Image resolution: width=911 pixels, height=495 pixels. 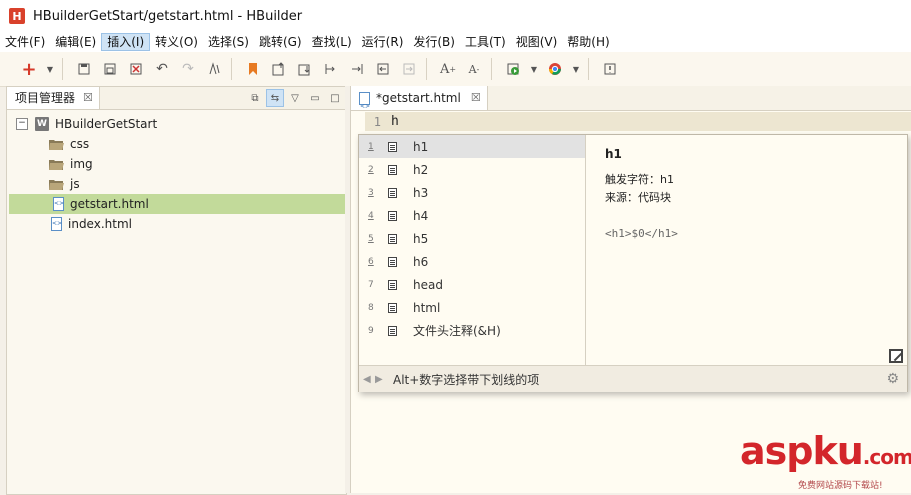 What do you see at coordinates (472, 307) in the screenshot?
I see `proposal-item: 8 html` at bounding box center [472, 307].